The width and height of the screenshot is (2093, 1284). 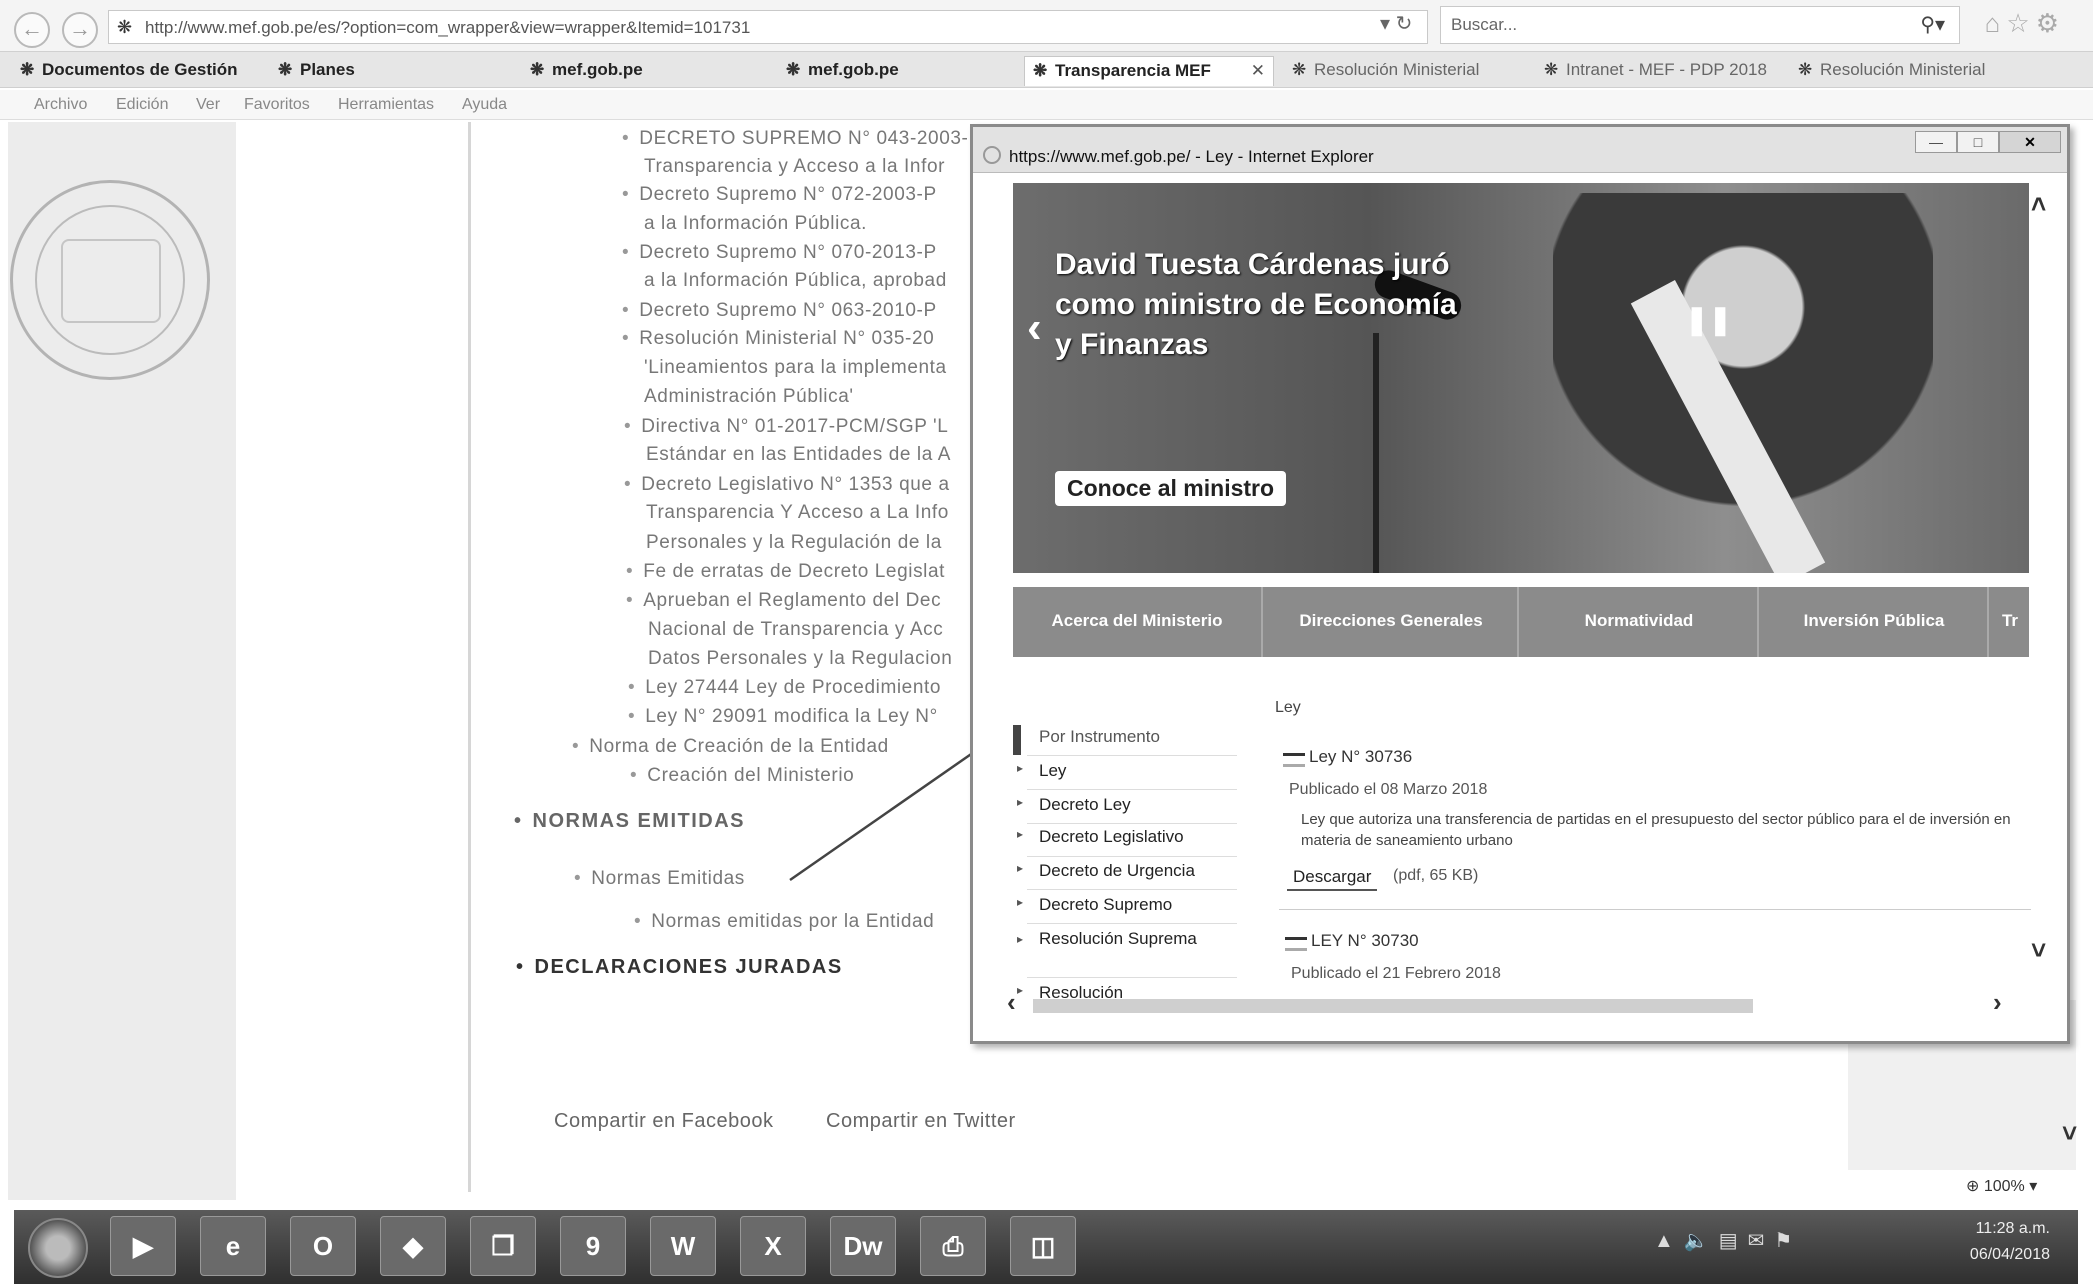 What do you see at coordinates (1640, 622) in the screenshot?
I see `nav-normatividad: Normatividad` at bounding box center [1640, 622].